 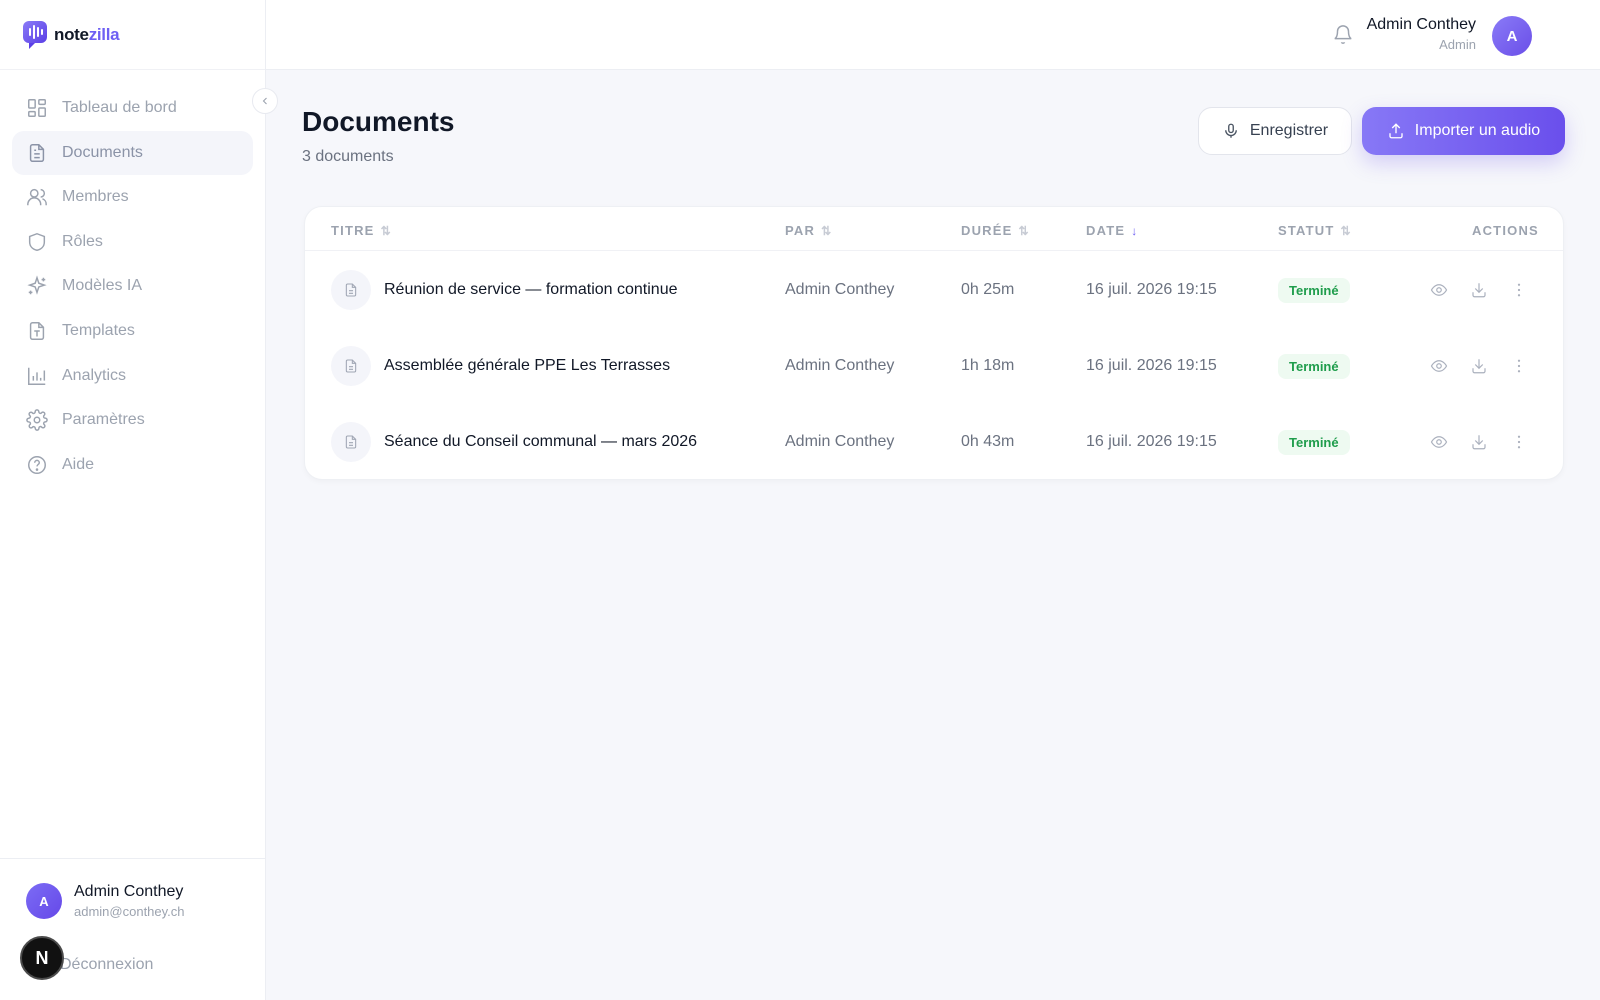 What do you see at coordinates (1421, 34) in the screenshot?
I see `topbar-user: Admin Conthey Admin` at bounding box center [1421, 34].